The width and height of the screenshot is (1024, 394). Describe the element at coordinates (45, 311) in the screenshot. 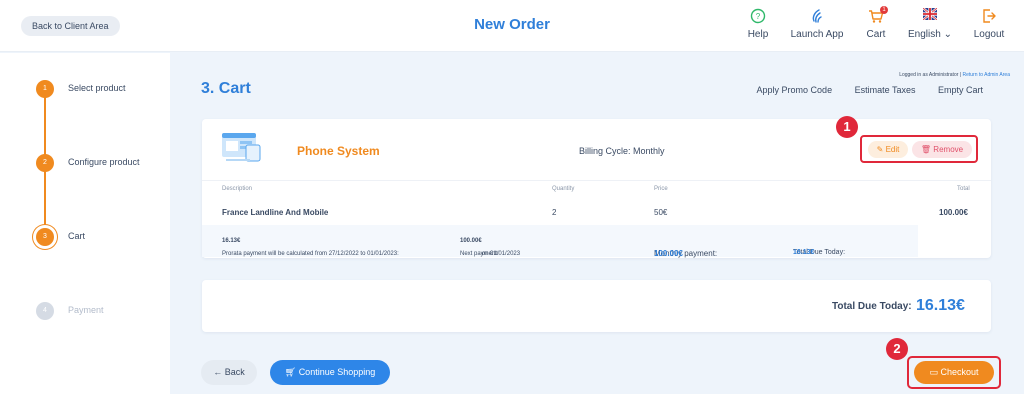

I see `step-number: 4` at that location.